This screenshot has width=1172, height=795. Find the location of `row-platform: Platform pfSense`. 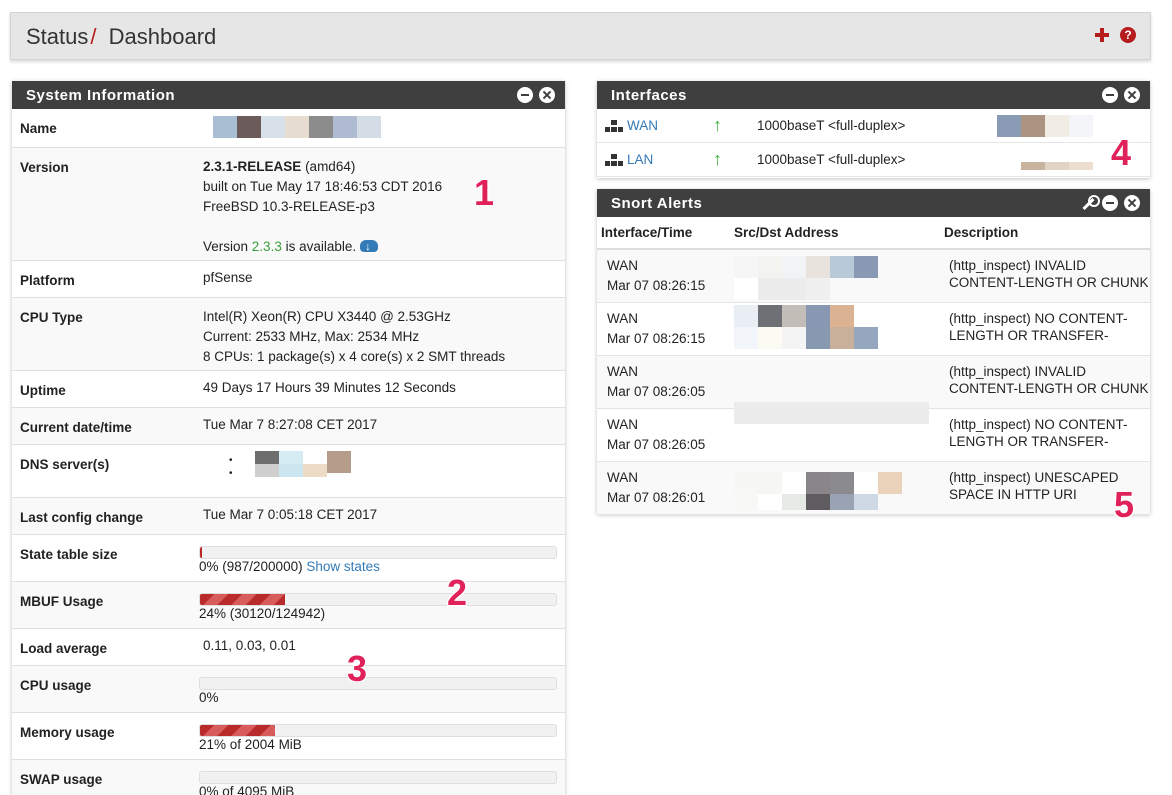

row-platform: Platform pfSense is located at coordinates (288, 279).